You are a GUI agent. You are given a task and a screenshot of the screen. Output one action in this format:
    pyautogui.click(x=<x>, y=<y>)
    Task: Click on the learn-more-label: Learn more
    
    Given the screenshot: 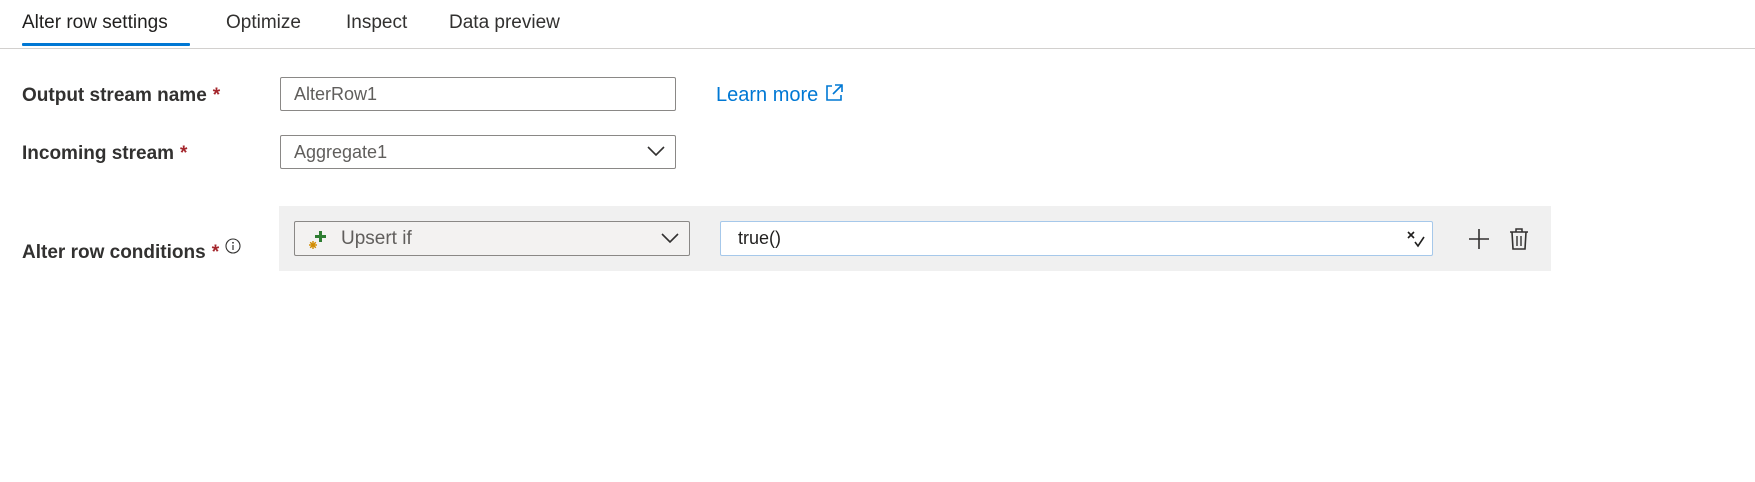 What is the action you would take?
    pyautogui.click(x=767, y=95)
    